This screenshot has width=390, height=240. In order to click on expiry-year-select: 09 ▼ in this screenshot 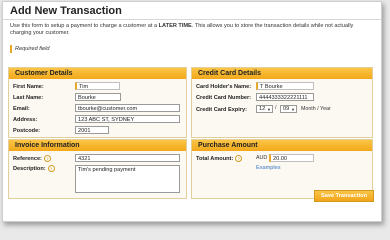, I will do `click(288, 109)`.